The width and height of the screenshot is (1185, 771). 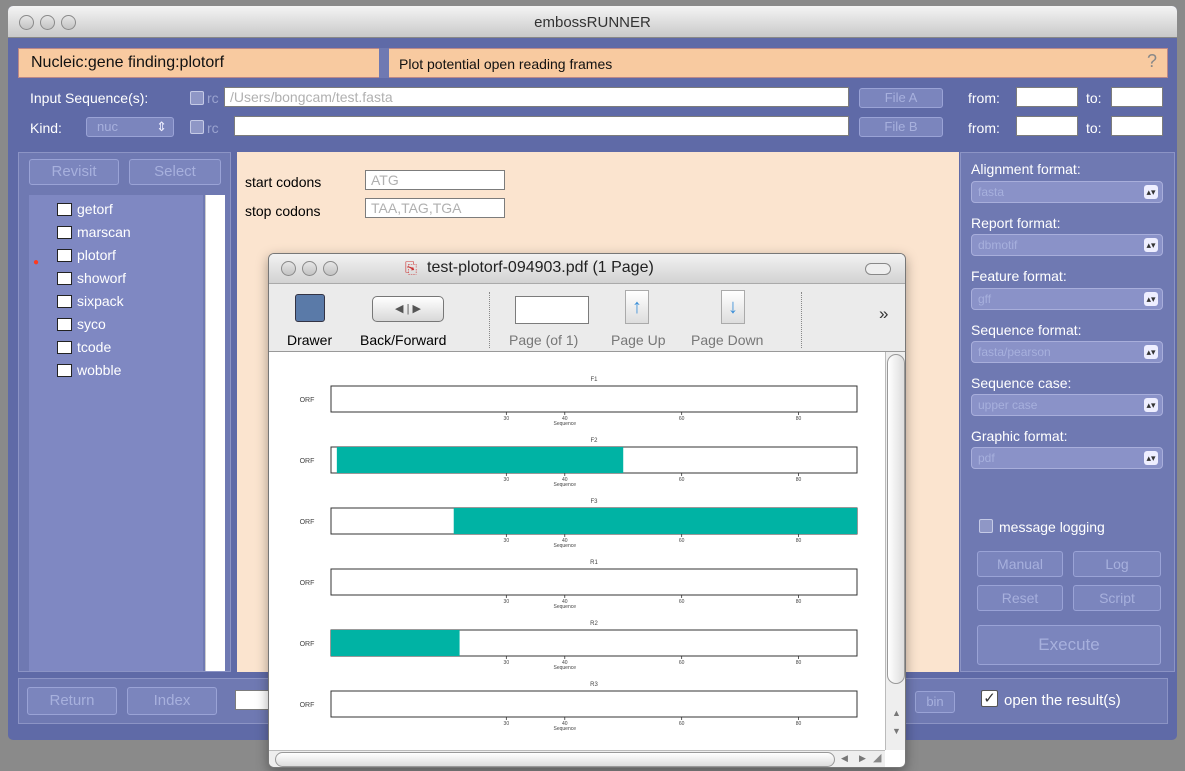 I want to click on pdf-zoom-button, so click(x=330, y=268).